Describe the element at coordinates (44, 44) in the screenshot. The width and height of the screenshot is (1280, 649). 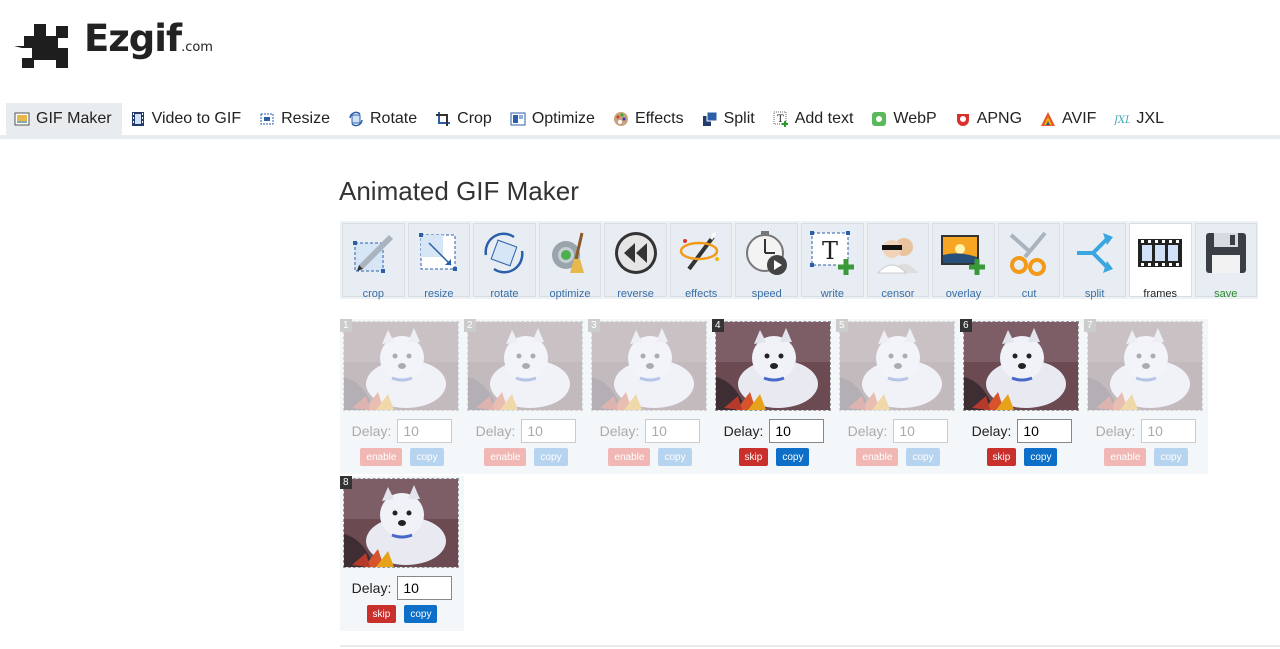
I see `puzzle-logo-icon` at that location.